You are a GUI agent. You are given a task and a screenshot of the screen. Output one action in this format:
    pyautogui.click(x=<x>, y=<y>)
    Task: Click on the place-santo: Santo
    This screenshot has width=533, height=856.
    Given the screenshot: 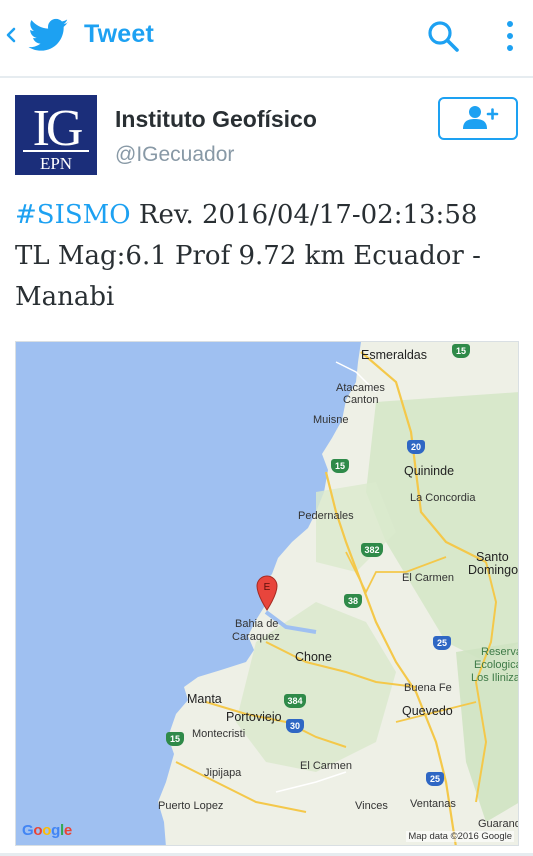 What is the action you would take?
    pyautogui.click(x=492, y=557)
    